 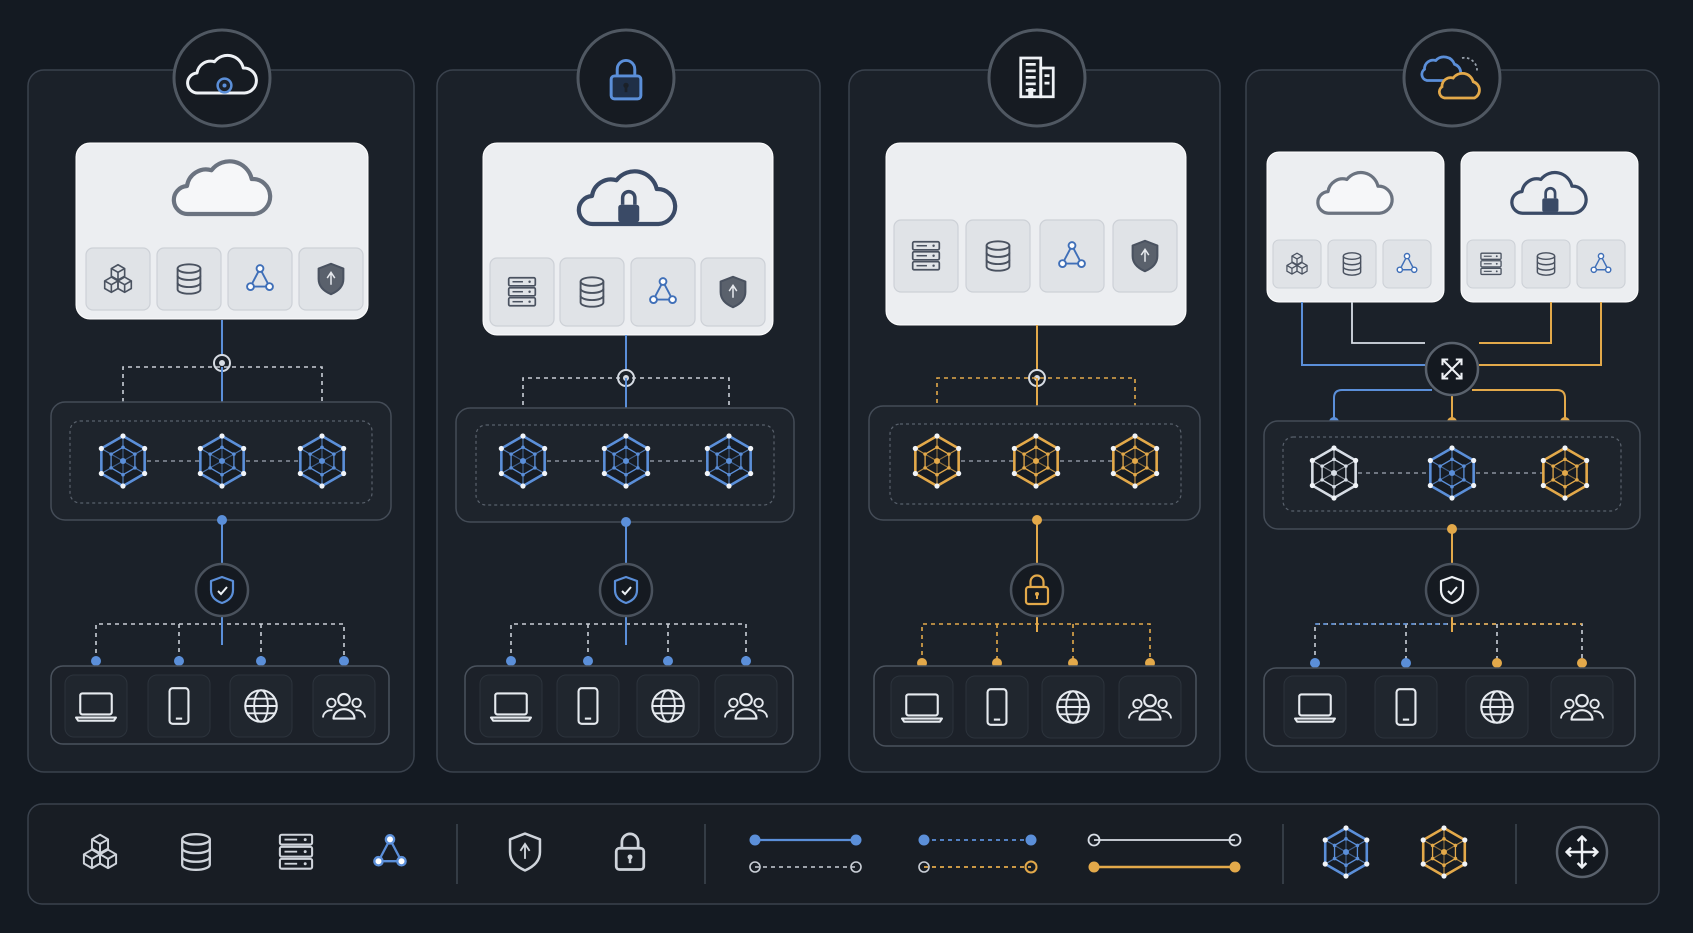 I want to click on legend-container, so click(x=843, y=854).